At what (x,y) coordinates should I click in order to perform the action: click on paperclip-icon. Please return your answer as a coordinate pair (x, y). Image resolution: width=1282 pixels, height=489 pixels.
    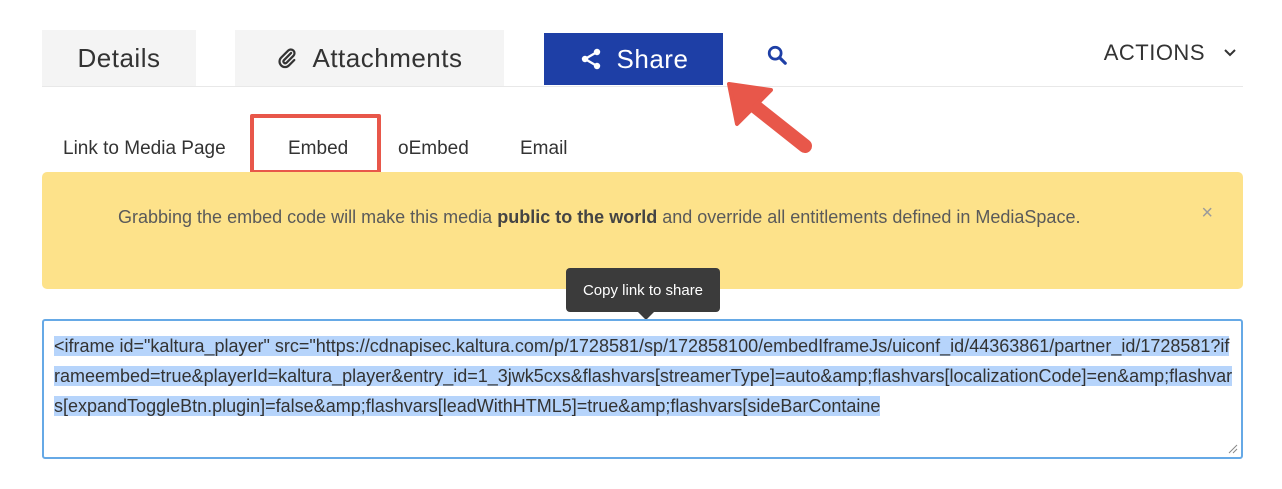
    Looking at the image, I should click on (287, 58).